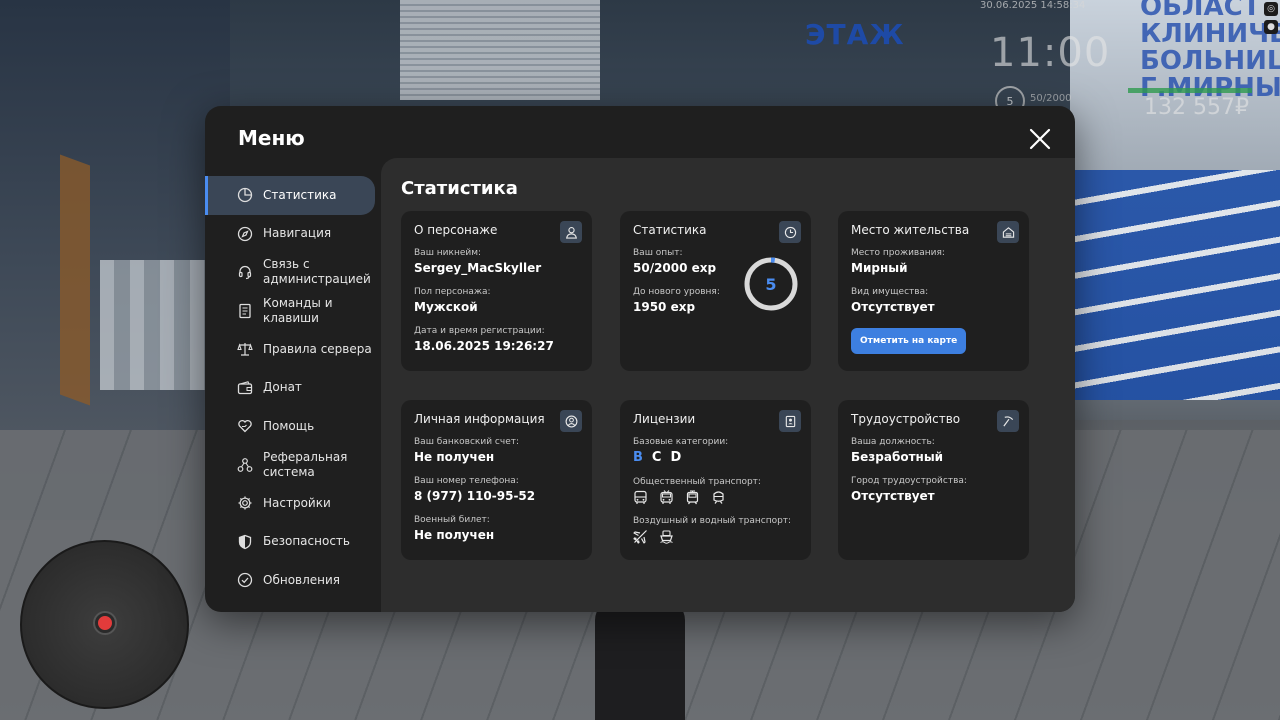 The height and width of the screenshot is (720, 1280). What do you see at coordinates (640, 497) in the screenshot?
I see `bus-icon` at bounding box center [640, 497].